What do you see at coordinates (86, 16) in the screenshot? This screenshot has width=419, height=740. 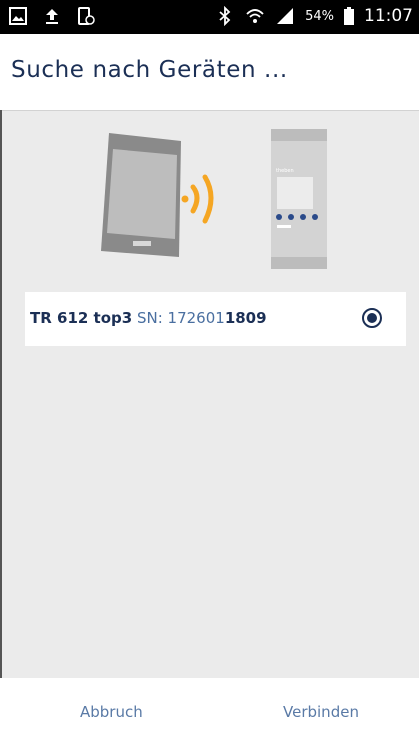 I see `phone-clock-icon` at bounding box center [86, 16].